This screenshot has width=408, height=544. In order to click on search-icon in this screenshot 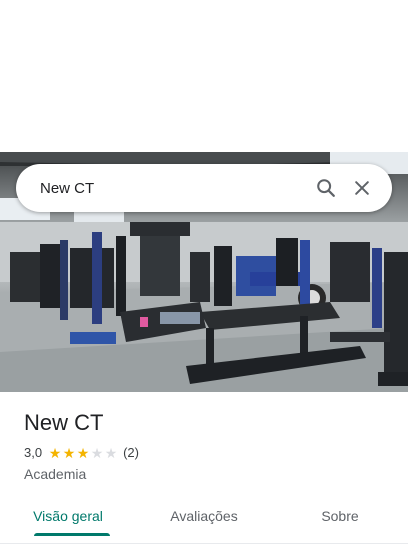, I will do `click(326, 188)`.